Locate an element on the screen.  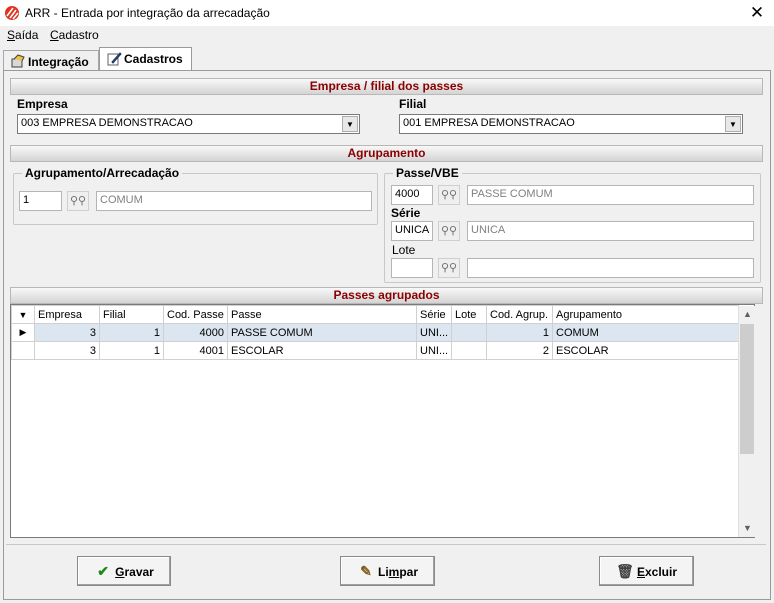
gravar-button: ✔ Gravar is located at coordinates (124, 571).